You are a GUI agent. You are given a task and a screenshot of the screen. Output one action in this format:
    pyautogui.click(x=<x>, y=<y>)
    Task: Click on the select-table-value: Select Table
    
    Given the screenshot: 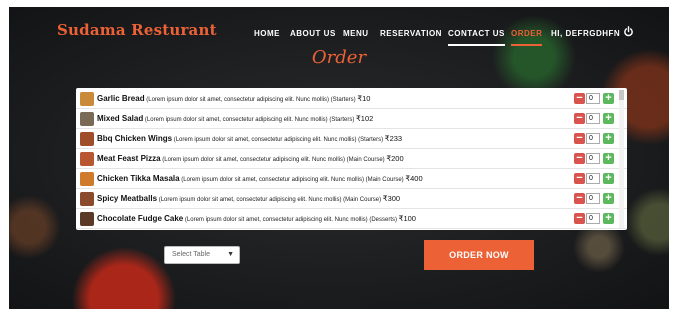 What is the action you would take?
    pyautogui.click(x=191, y=254)
    